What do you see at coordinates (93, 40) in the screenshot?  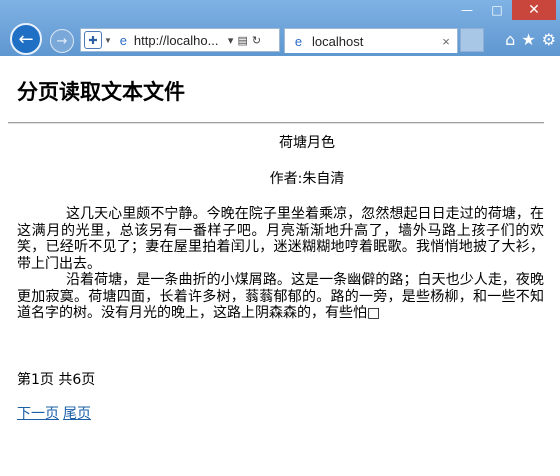 I see `shield-icon: ✚` at bounding box center [93, 40].